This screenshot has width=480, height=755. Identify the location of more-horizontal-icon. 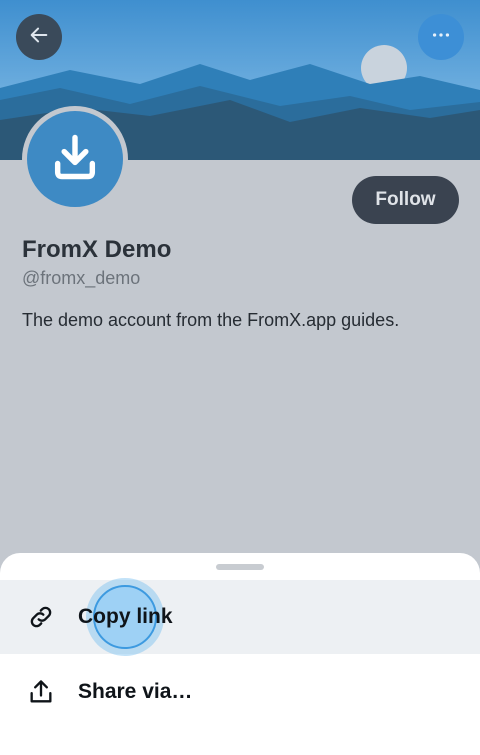
(441, 37).